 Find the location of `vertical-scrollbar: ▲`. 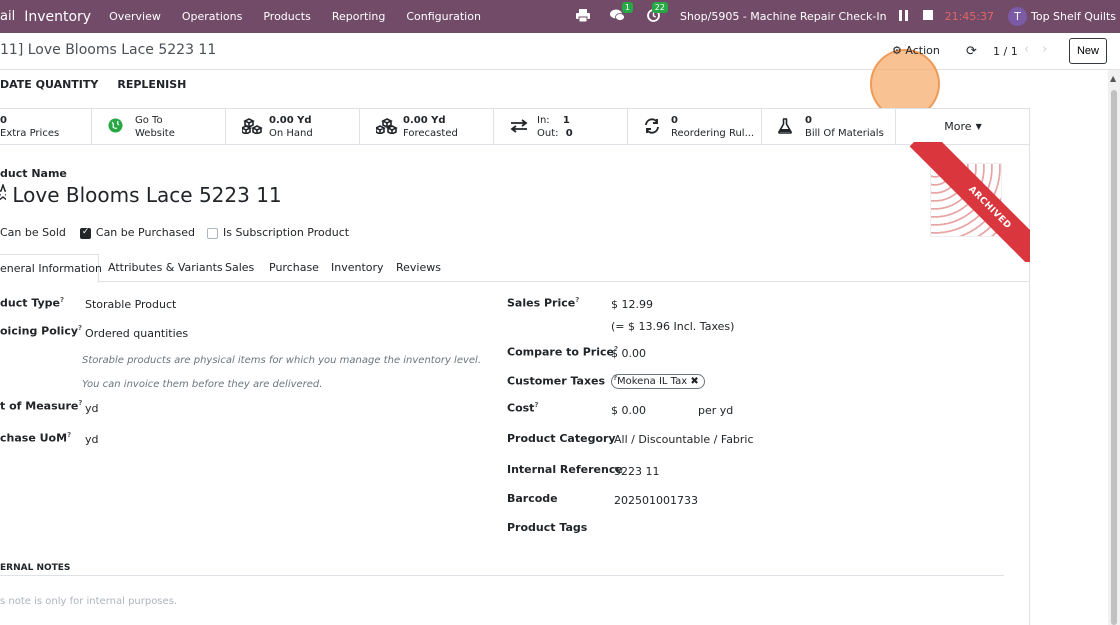

vertical-scrollbar: ▲ is located at coordinates (1114, 347).